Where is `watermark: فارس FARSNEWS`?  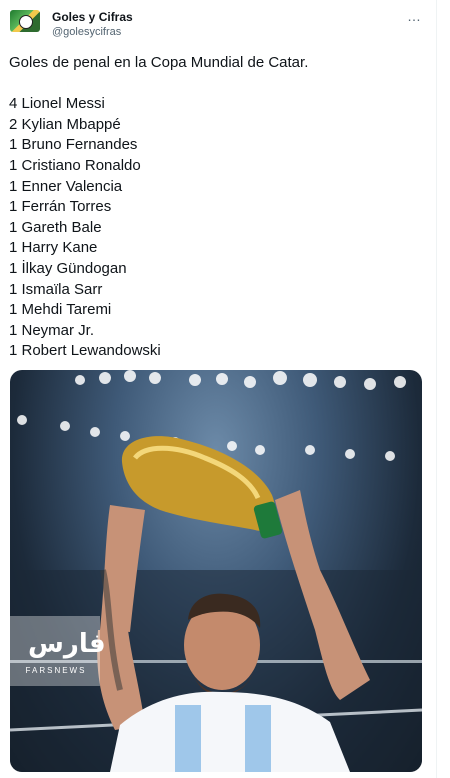 watermark: فارس FARSNEWS is located at coordinates (58, 651).